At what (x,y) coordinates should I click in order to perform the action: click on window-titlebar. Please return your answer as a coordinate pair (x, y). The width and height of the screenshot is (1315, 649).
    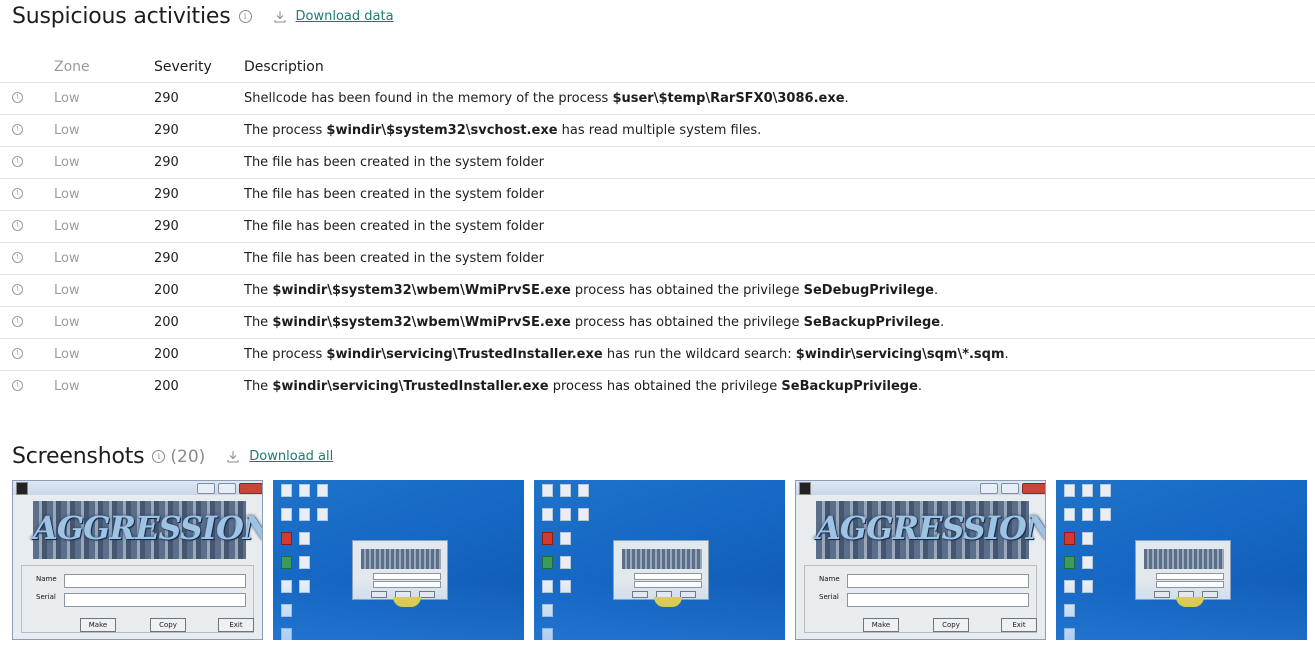
    Looking at the image, I should click on (920, 488).